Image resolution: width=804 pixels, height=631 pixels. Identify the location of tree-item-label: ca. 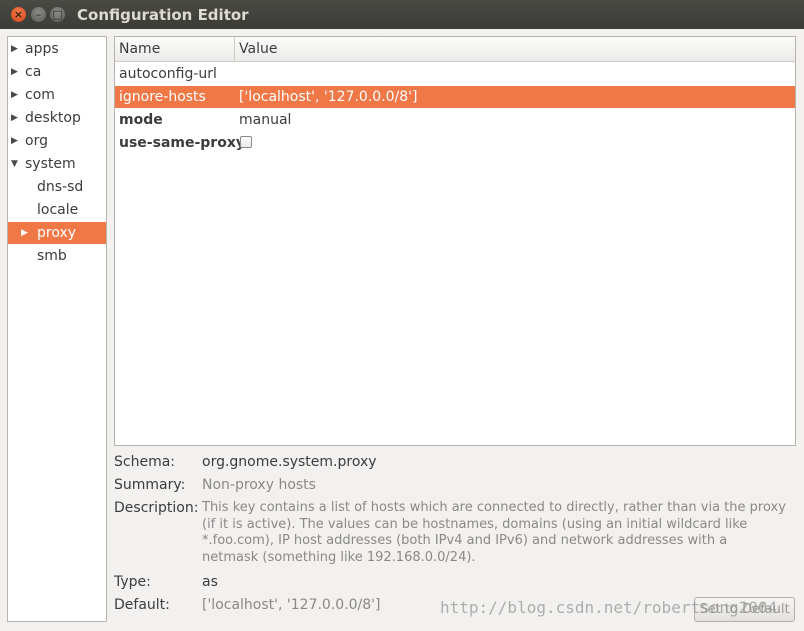
(33, 72).